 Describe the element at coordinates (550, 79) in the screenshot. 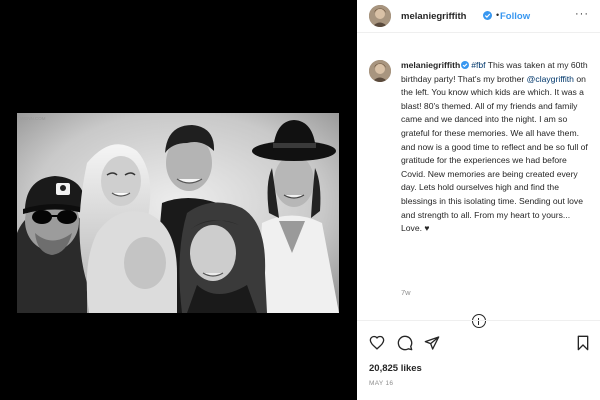

I see `caption-mention: @claygriffith` at that location.